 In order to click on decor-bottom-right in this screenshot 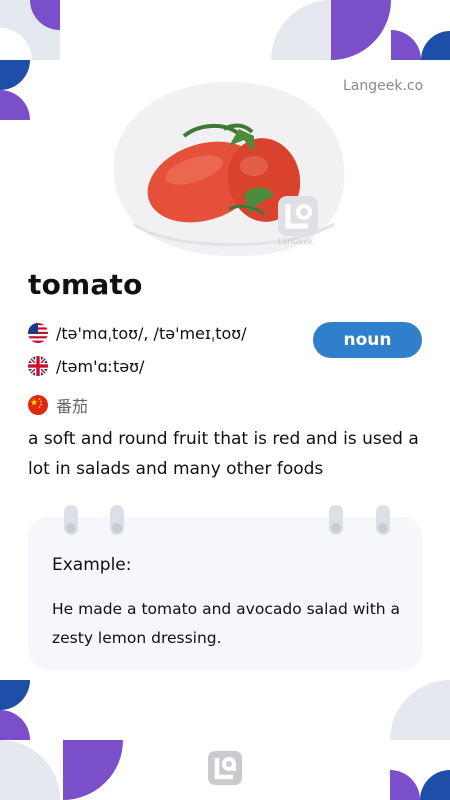, I will do `click(420, 740)`.